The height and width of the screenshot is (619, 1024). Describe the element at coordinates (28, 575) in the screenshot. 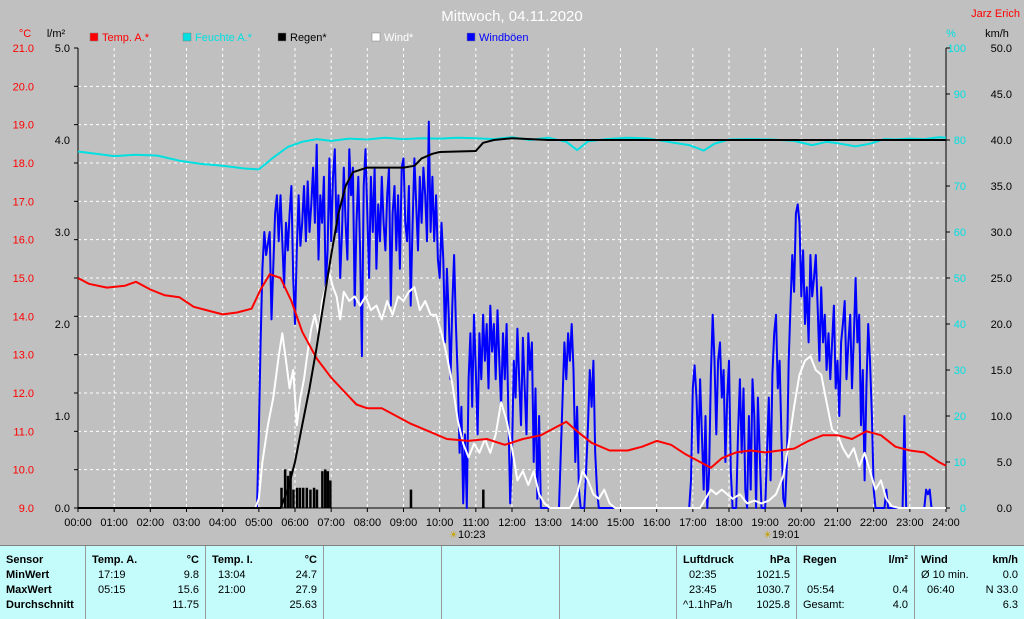

I see `row-label-min: MinWert` at that location.